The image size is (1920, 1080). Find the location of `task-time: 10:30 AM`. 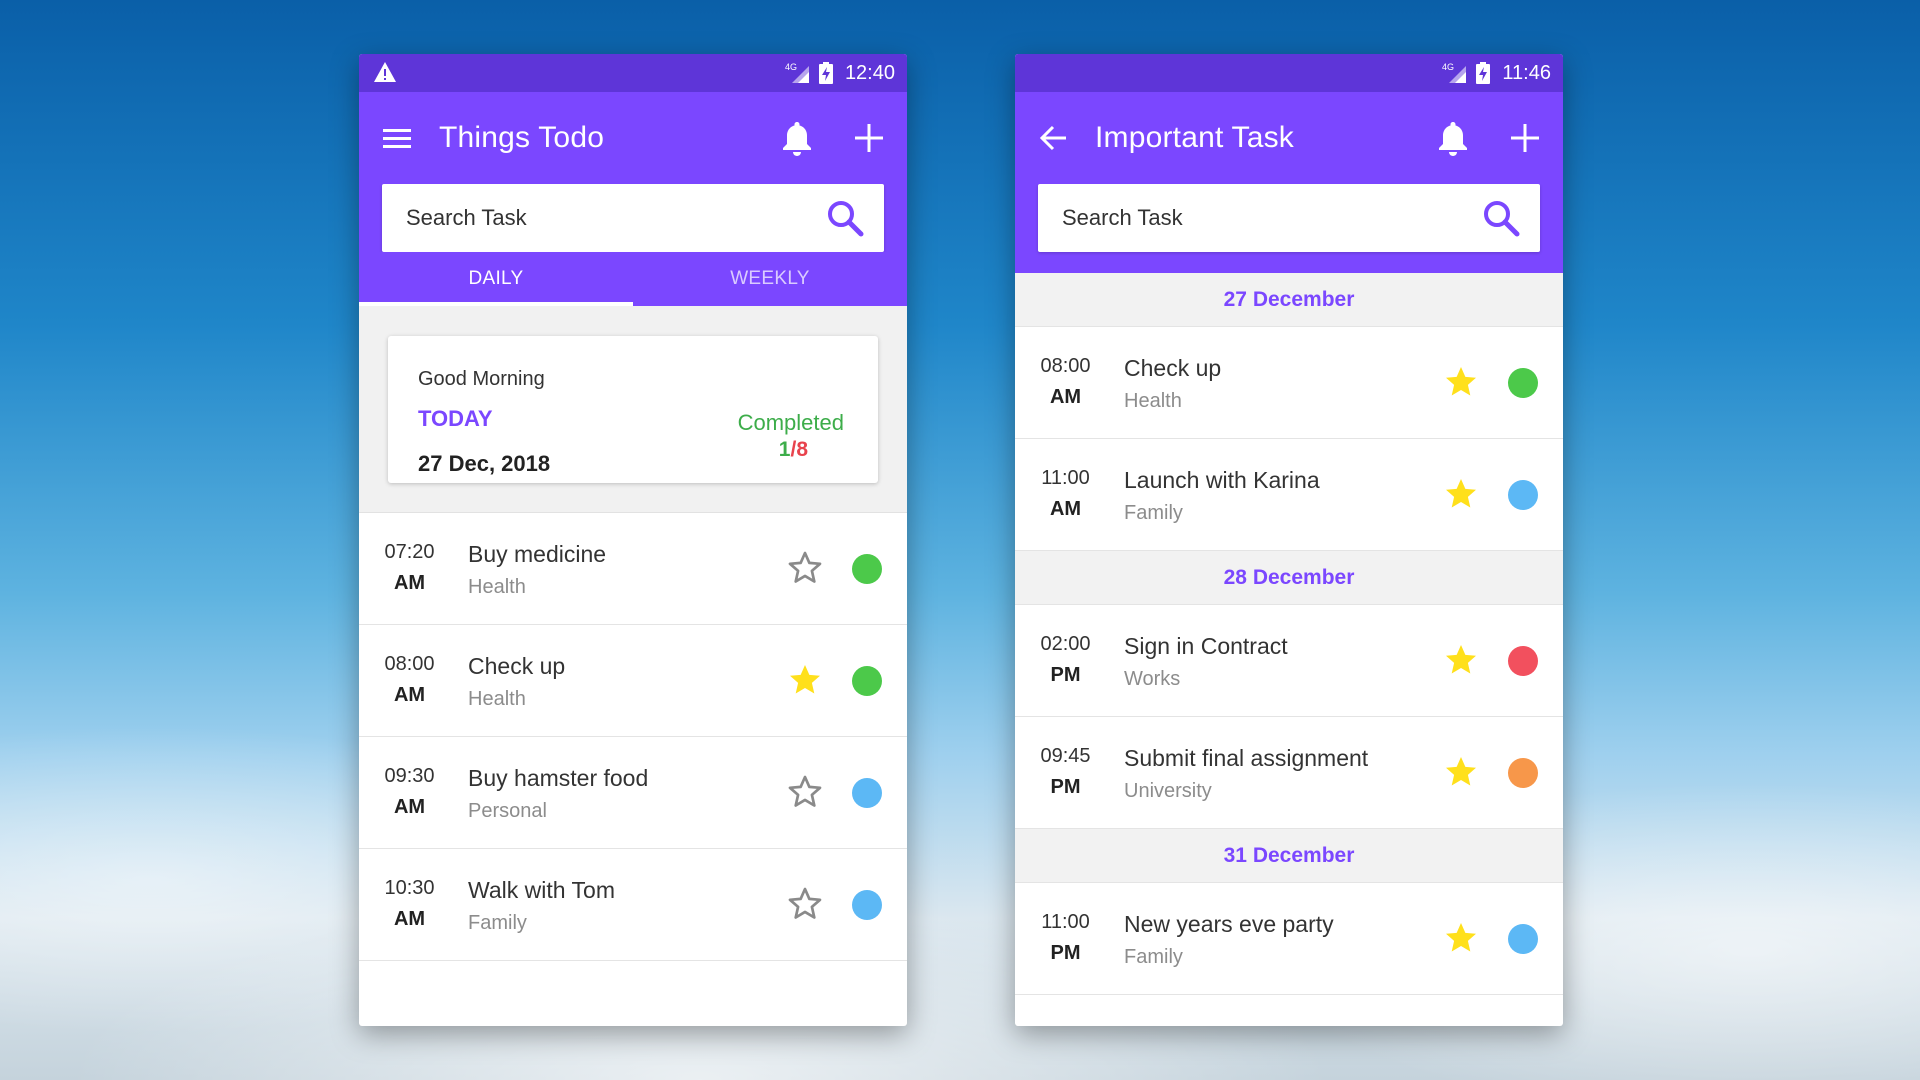

task-time: 10:30 AM is located at coordinates (409, 904).